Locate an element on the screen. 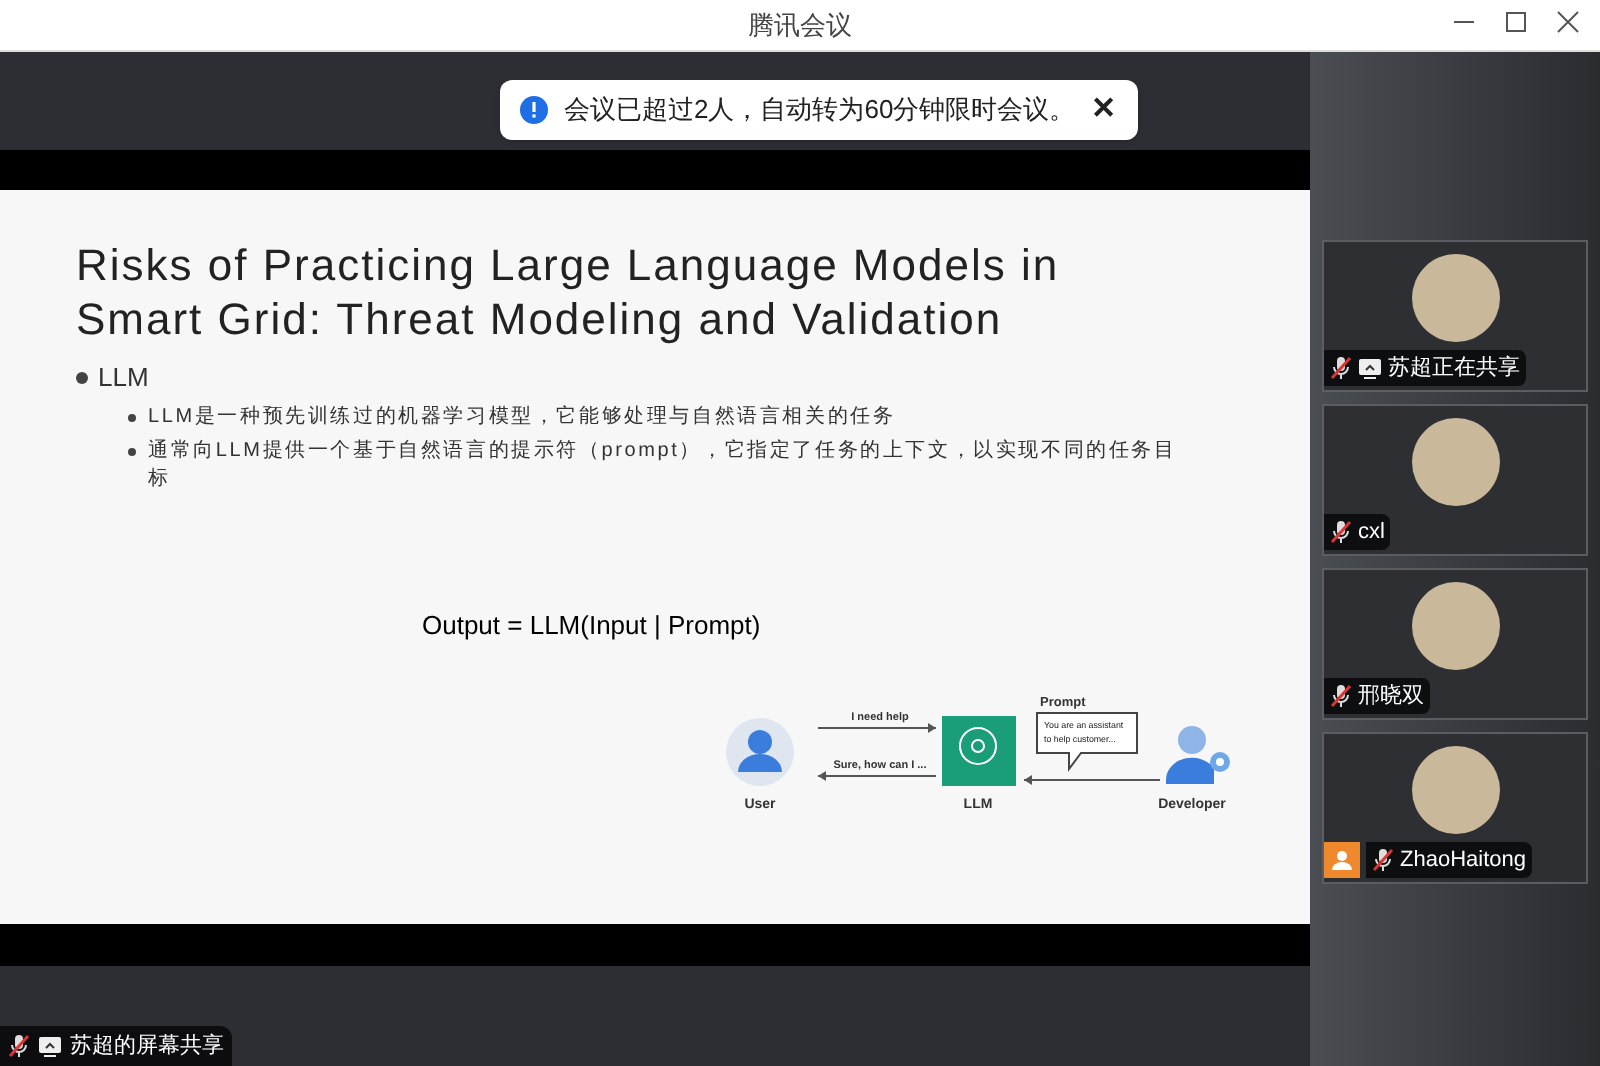 This screenshot has width=1600, height=1066. window-title: 腾讯会议 is located at coordinates (800, 25).